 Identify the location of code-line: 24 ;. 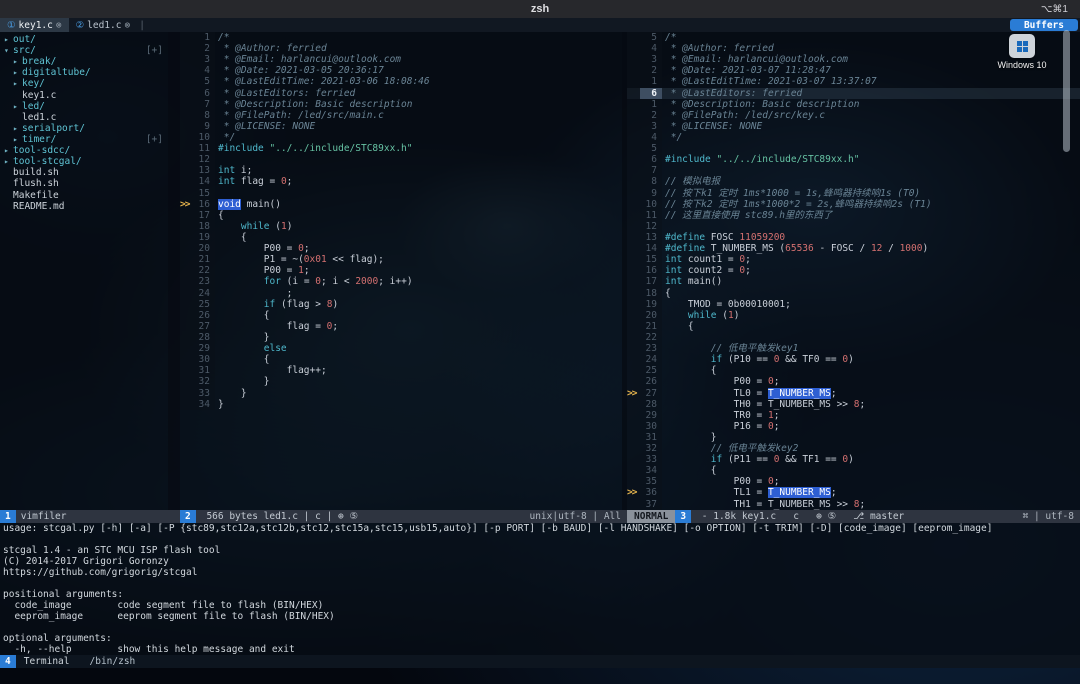
(401, 293).